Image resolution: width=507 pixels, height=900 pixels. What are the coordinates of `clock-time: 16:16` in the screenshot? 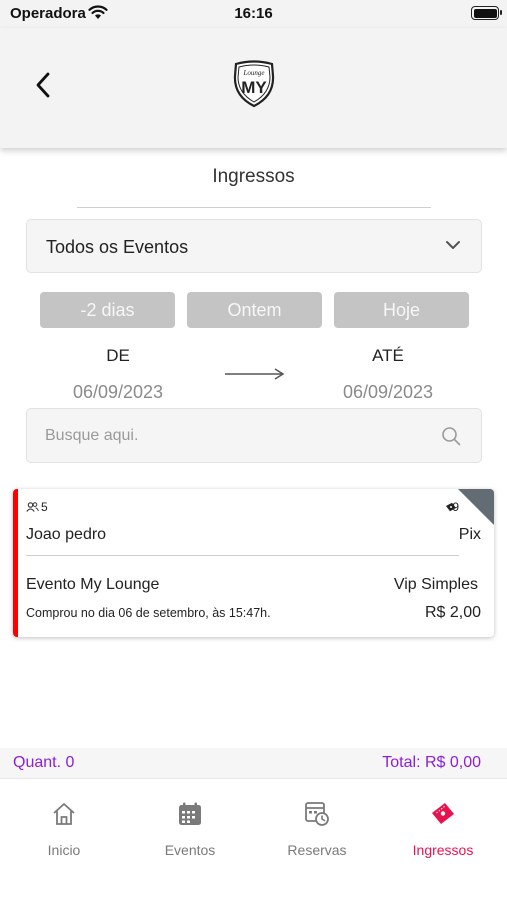 It's located at (253, 13).